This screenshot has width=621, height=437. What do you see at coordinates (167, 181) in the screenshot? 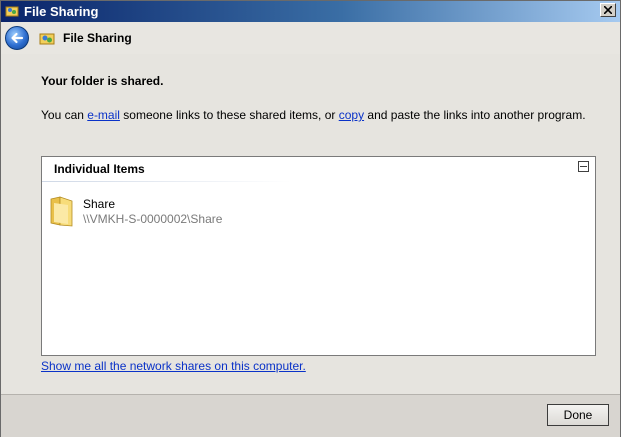
I see `header-divider` at bounding box center [167, 181].